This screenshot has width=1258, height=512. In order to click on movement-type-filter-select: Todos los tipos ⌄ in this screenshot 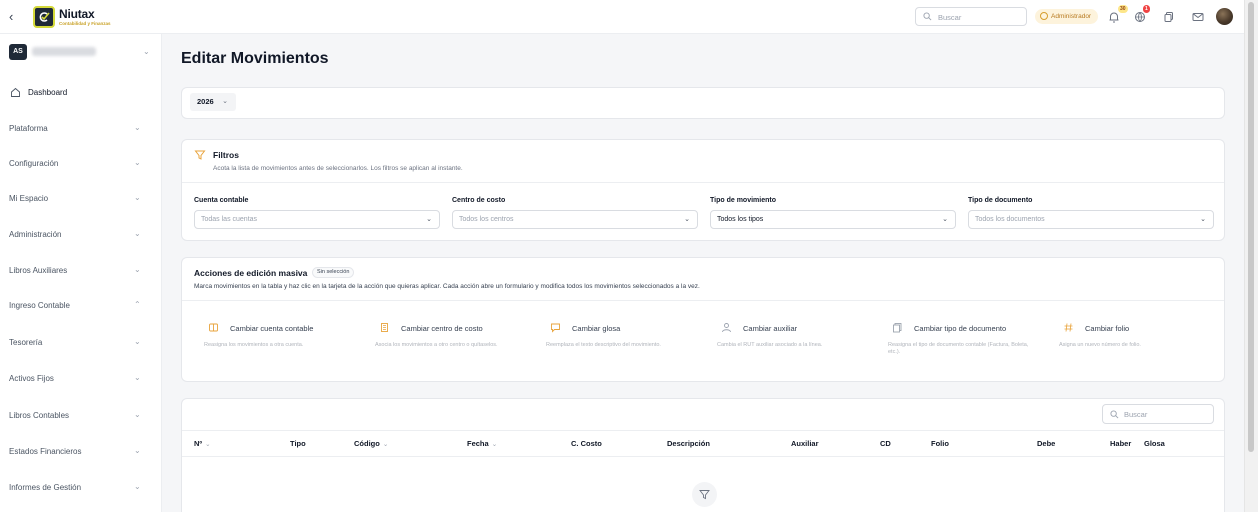, I will do `click(833, 219)`.